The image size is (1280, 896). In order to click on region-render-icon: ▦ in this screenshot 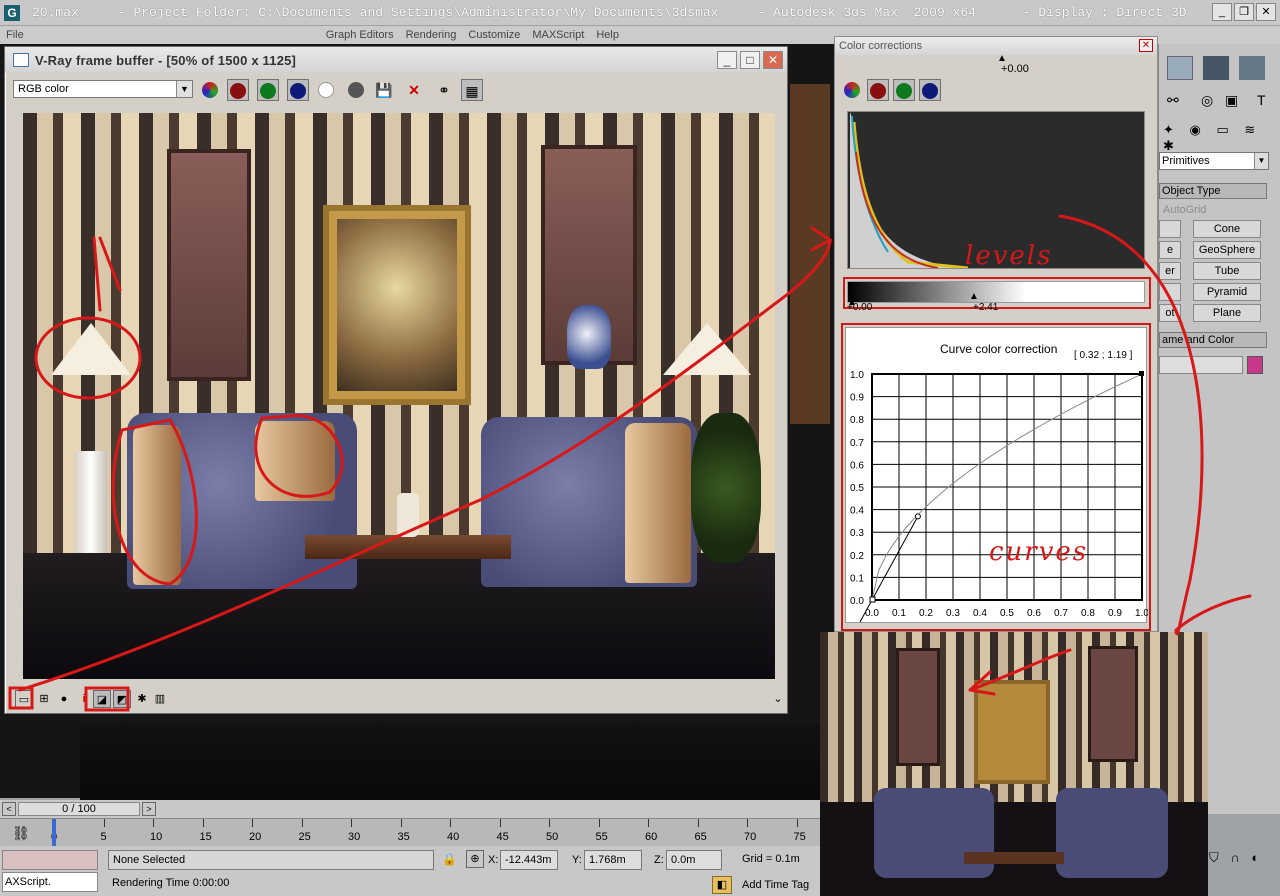, I will do `click(472, 90)`.